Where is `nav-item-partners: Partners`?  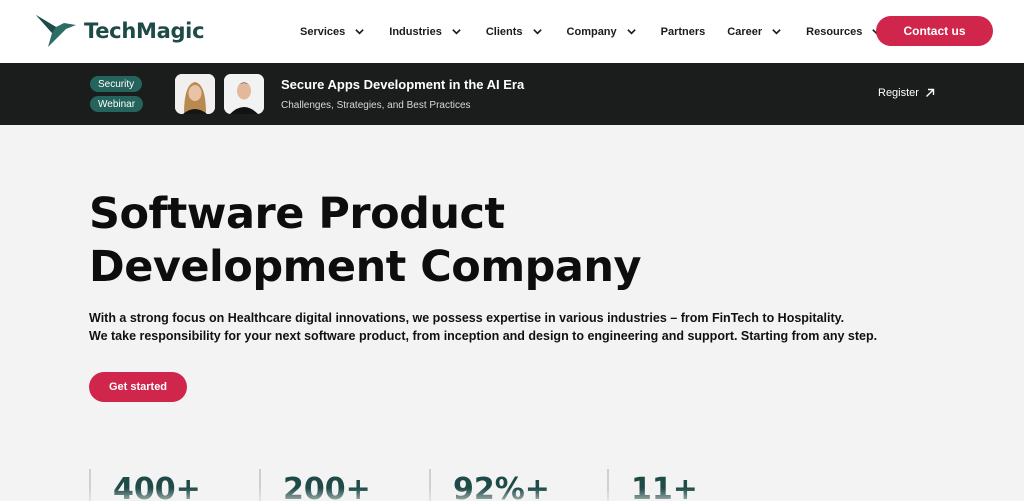
nav-item-partners: Partners is located at coordinates (683, 32).